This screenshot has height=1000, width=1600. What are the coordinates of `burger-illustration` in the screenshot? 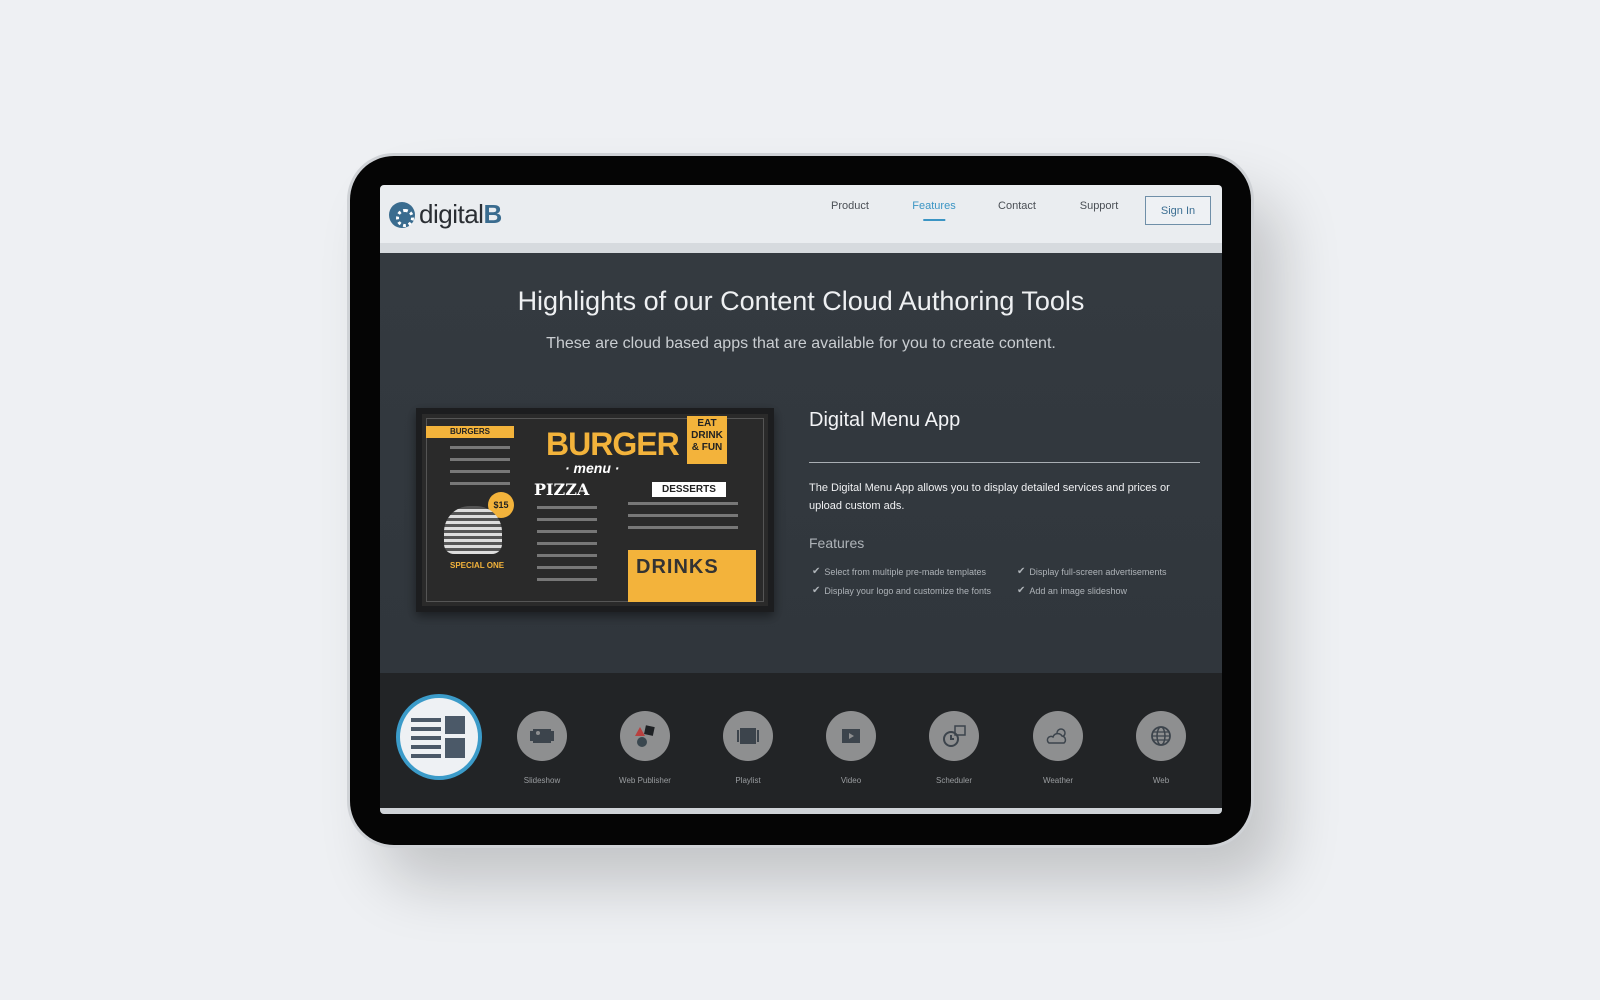 It's located at (473, 530).